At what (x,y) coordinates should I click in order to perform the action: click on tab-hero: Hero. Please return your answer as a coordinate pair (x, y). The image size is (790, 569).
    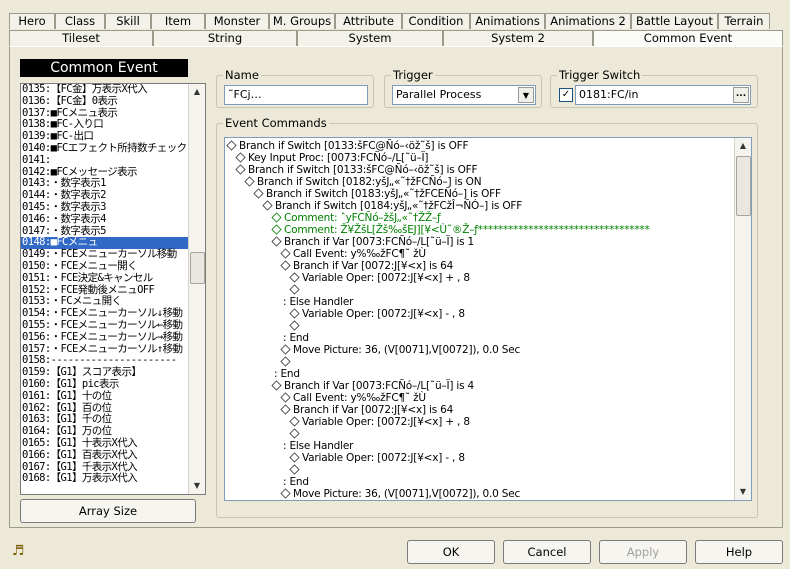
    Looking at the image, I should click on (32, 21).